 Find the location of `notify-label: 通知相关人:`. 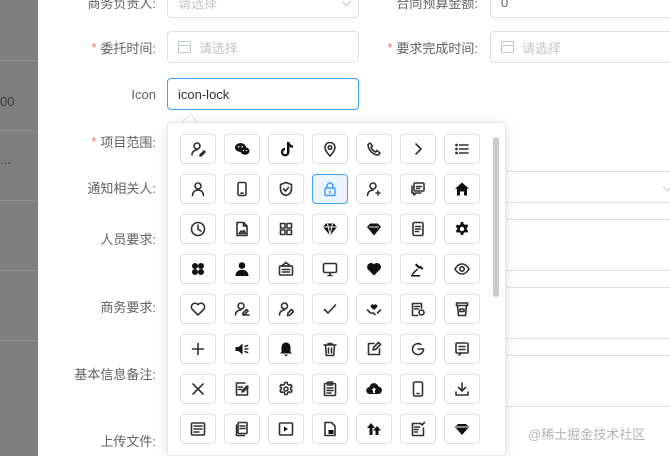

notify-label: 通知相关人: is located at coordinates (97, 187).